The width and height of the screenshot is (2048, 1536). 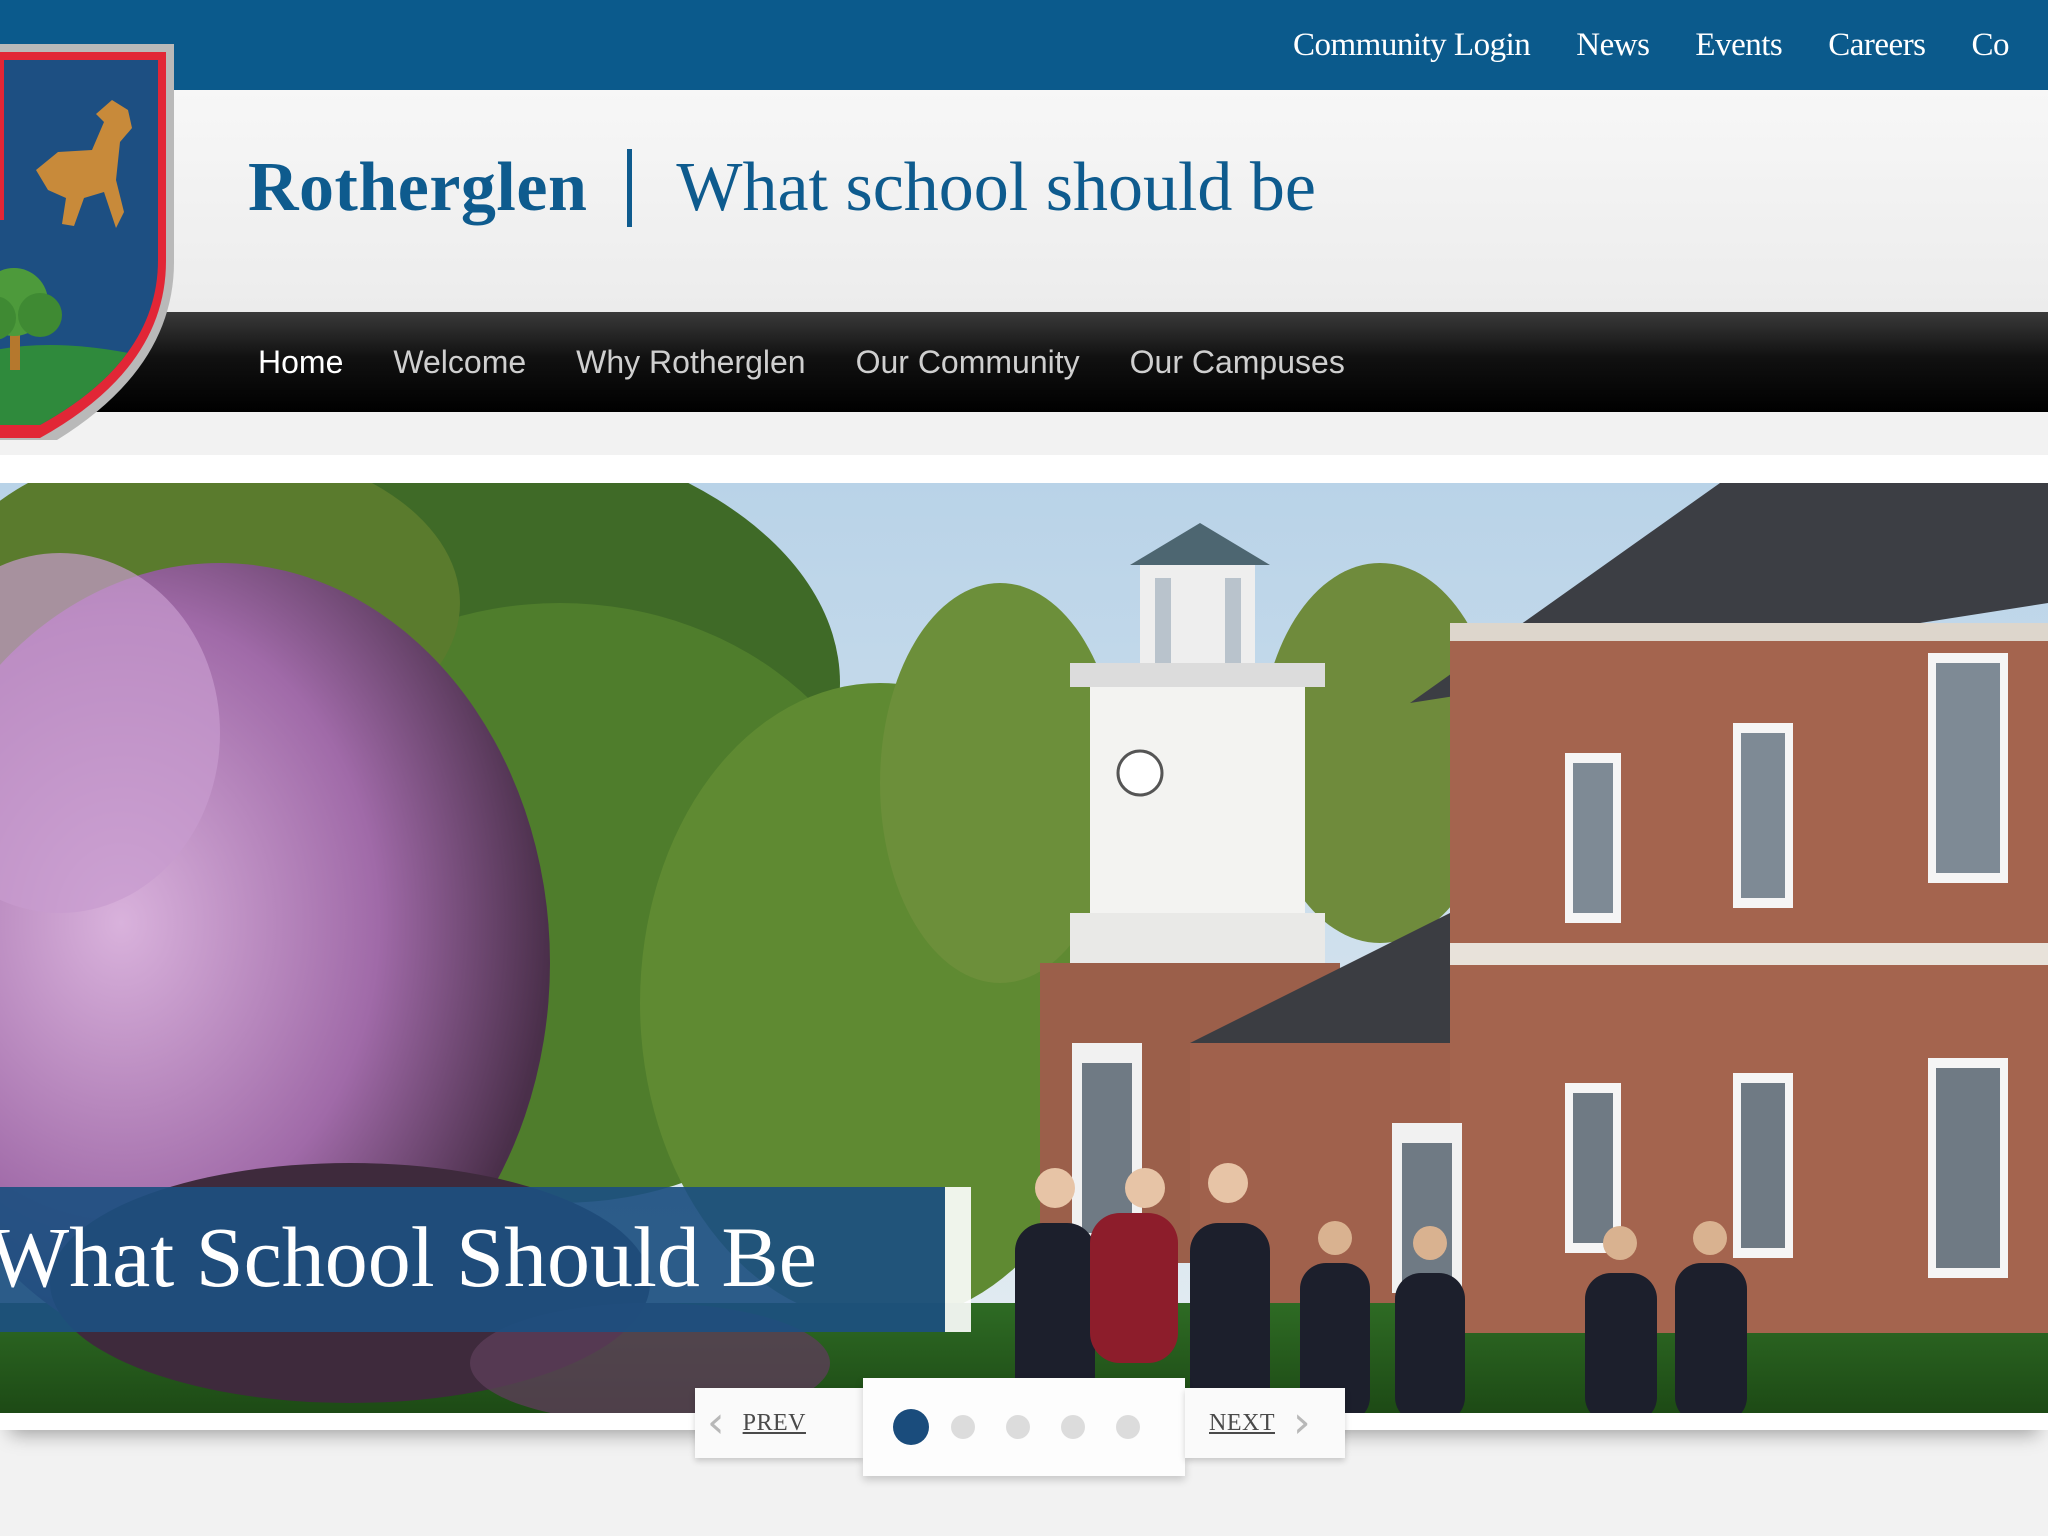 I want to click on nav-item-why-rotherglen: Why Rotherglen, so click(x=690, y=362).